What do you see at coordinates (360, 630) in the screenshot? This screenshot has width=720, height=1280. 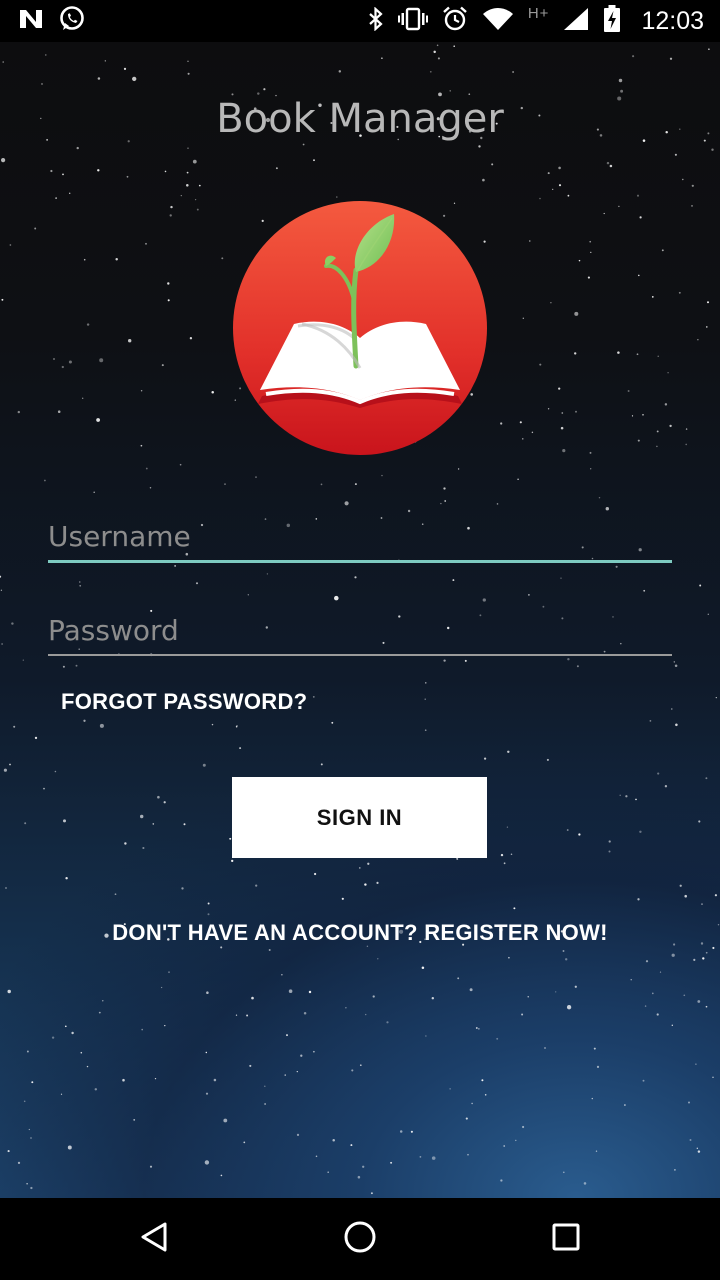 I see `password-input` at bounding box center [360, 630].